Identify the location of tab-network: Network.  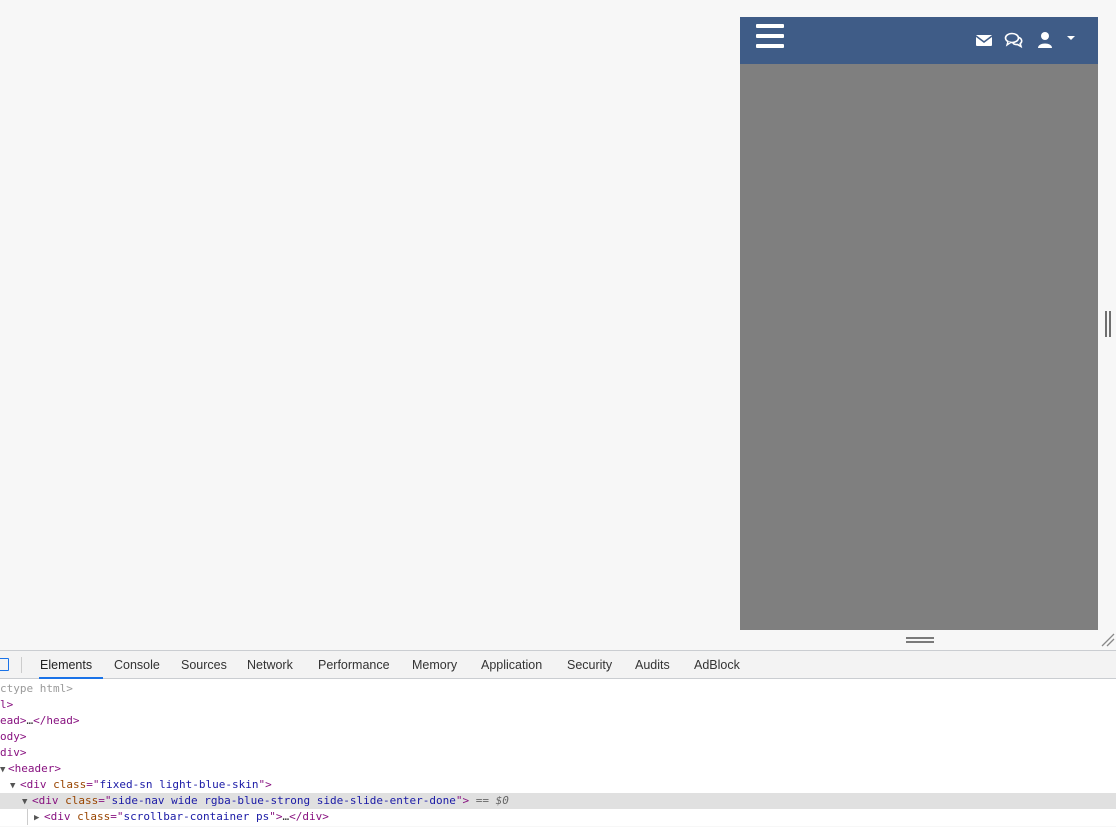
(270, 665).